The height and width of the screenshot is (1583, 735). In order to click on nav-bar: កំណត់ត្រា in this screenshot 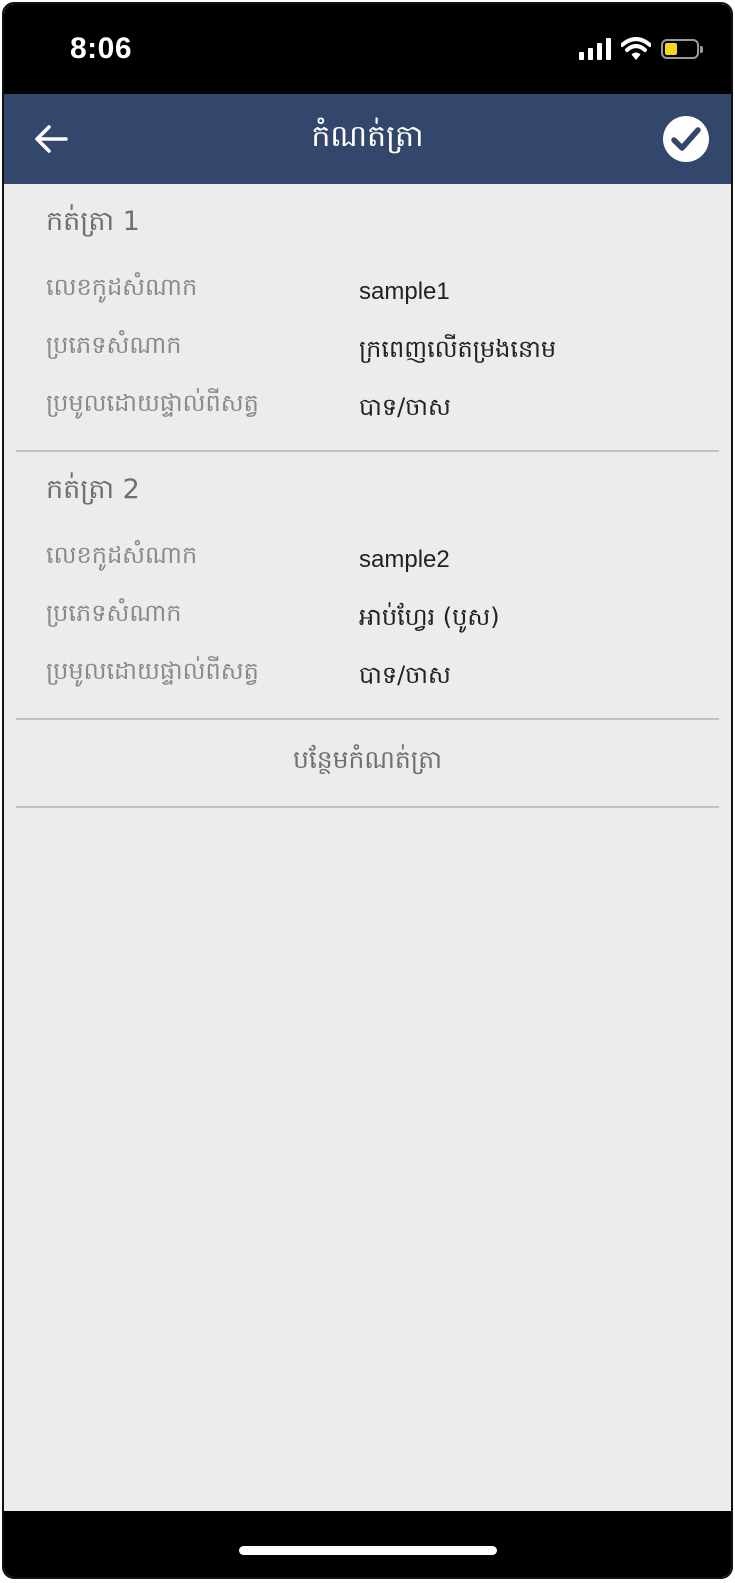, I will do `click(367, 139)`.